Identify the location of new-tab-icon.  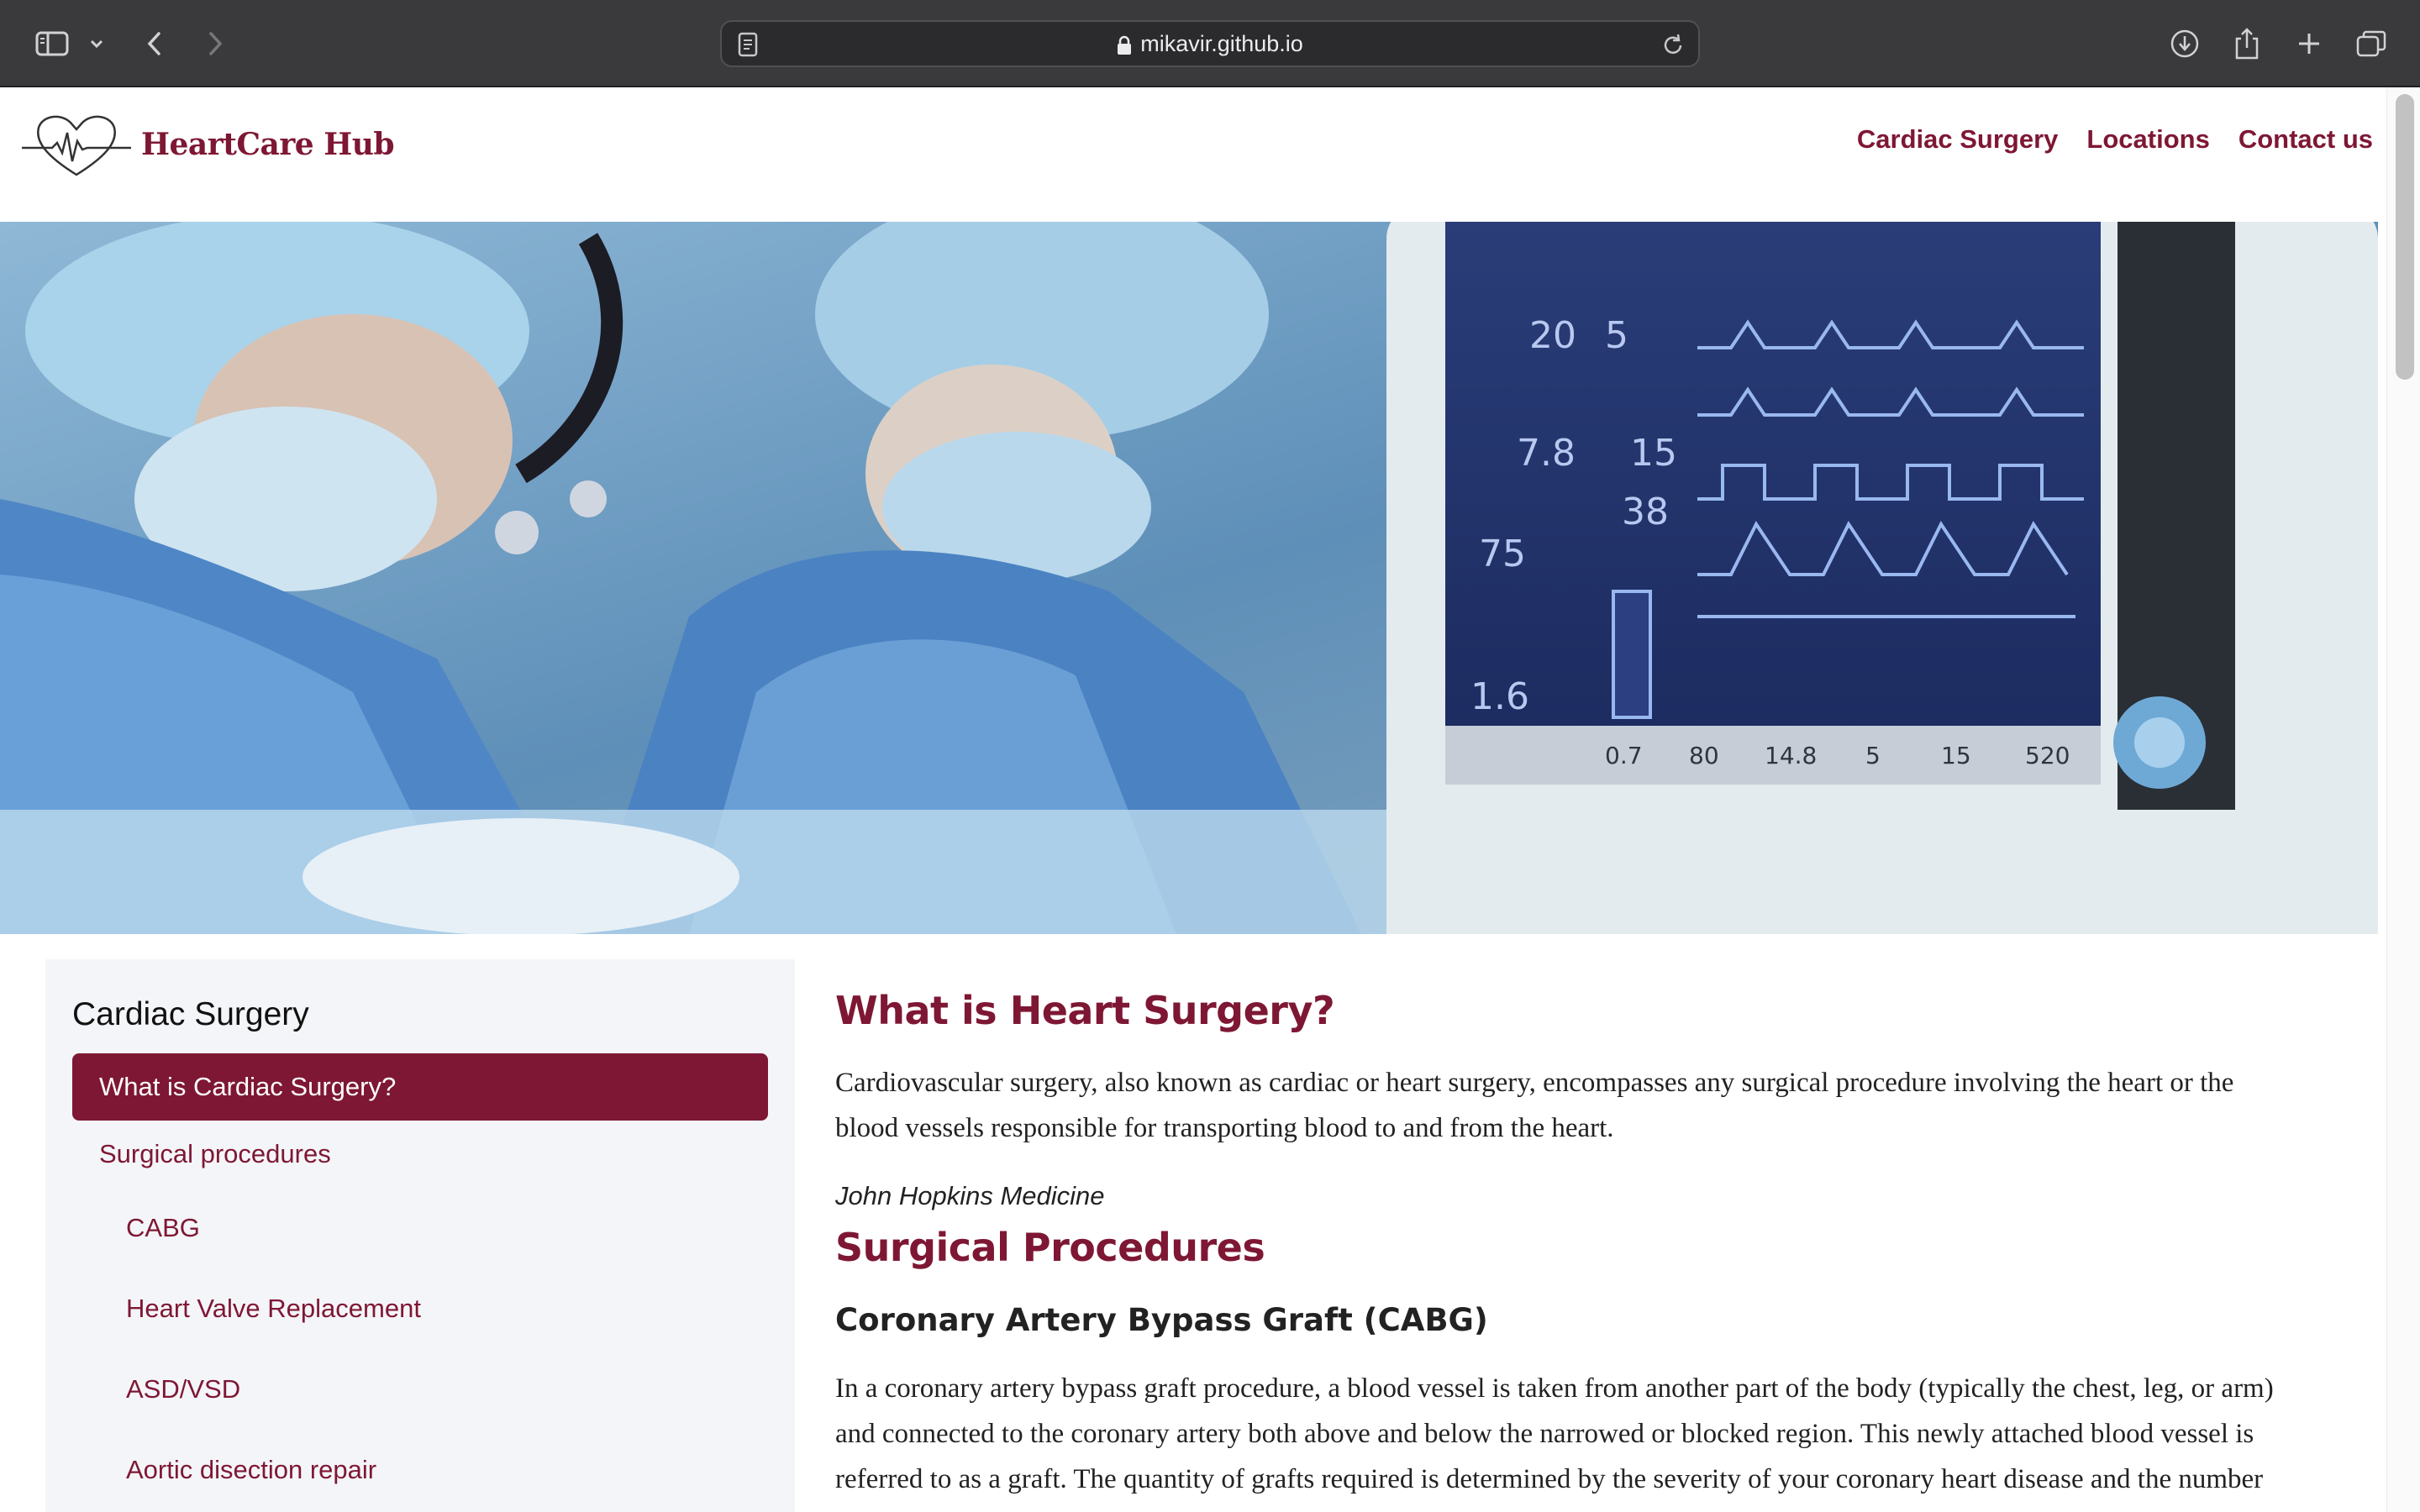
(2309, 43).